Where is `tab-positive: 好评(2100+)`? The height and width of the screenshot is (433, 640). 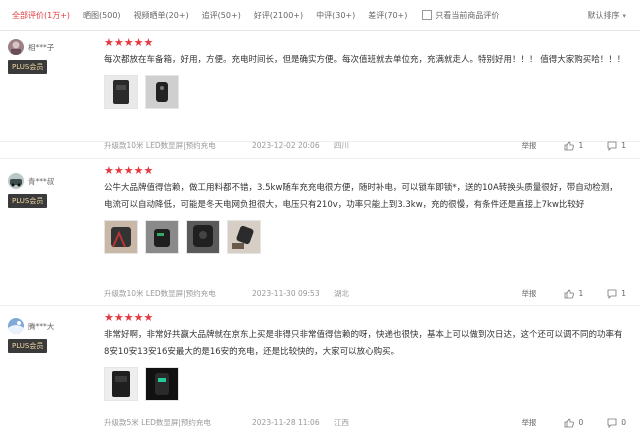
tab-positive: 好评(2100+) is located at coordinates (278, 15).